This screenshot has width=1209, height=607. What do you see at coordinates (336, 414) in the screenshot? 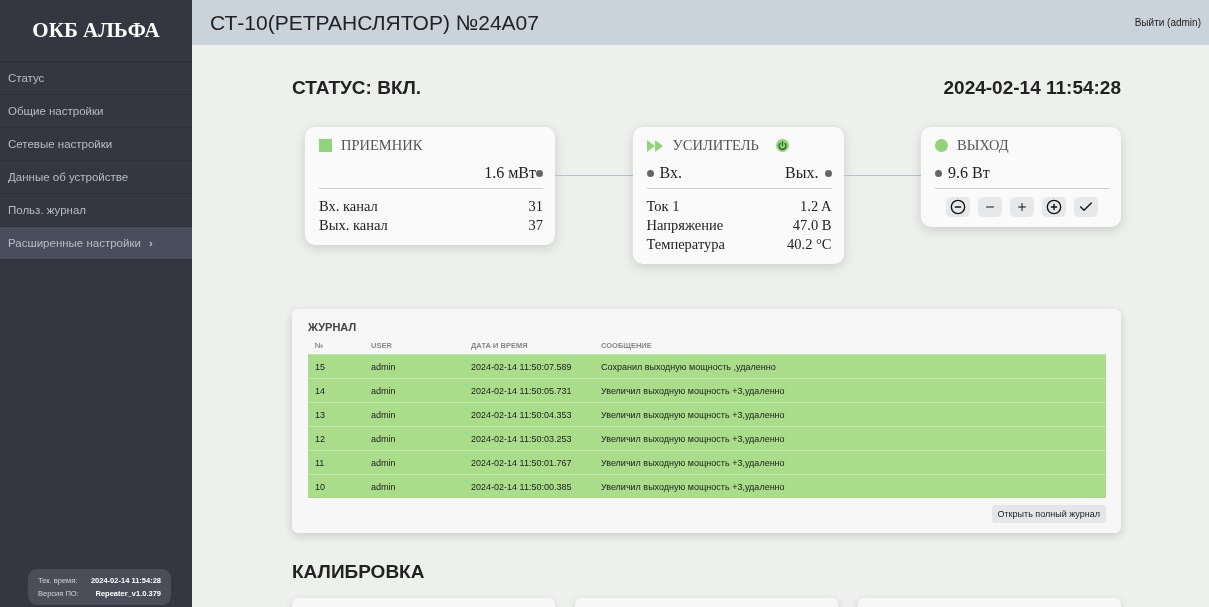
I see `table-cell: 13` at bounding box center [336, 414].